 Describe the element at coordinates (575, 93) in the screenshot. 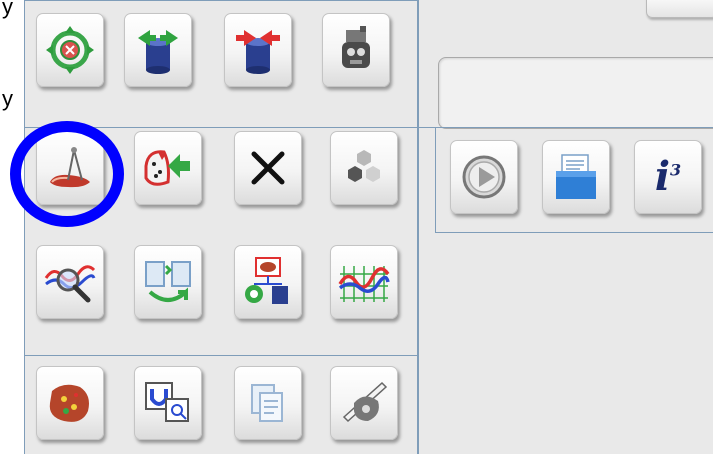

I see `status-display` at that location.